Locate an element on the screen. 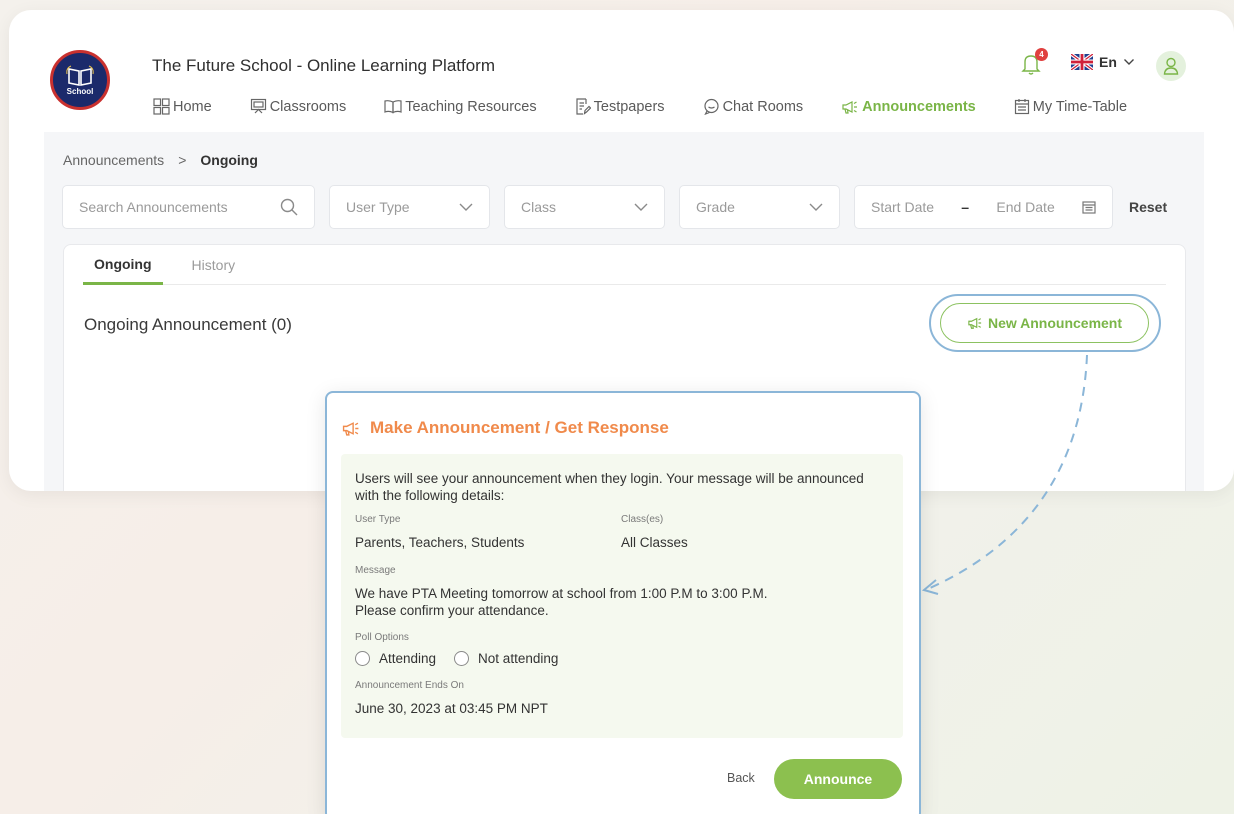  nav-announcements: Announcements is located at coordinates (908, 106).